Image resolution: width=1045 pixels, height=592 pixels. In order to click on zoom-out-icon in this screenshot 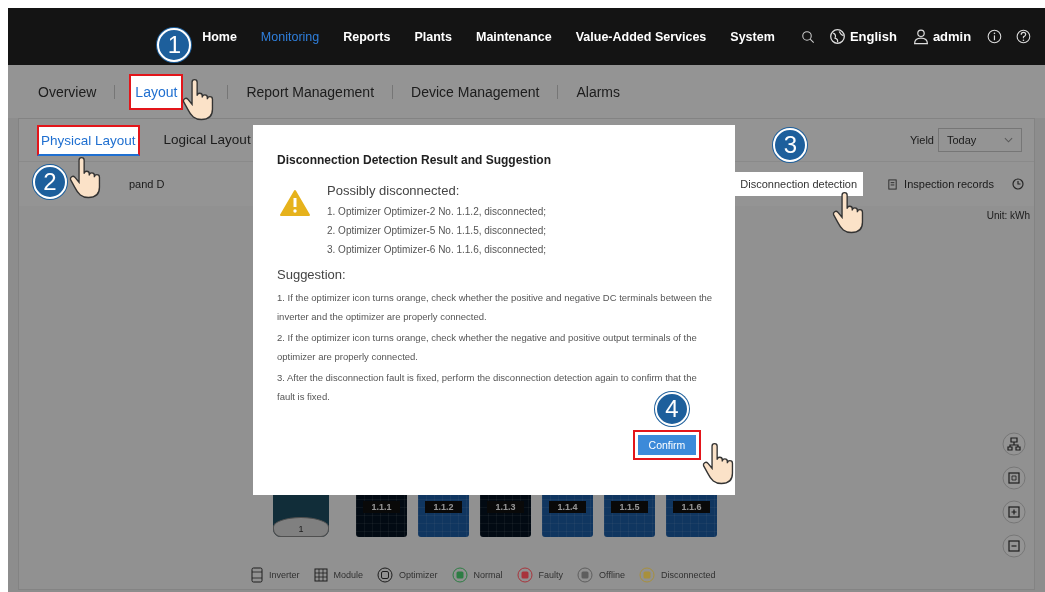, I will do `click(1014, 546)`.